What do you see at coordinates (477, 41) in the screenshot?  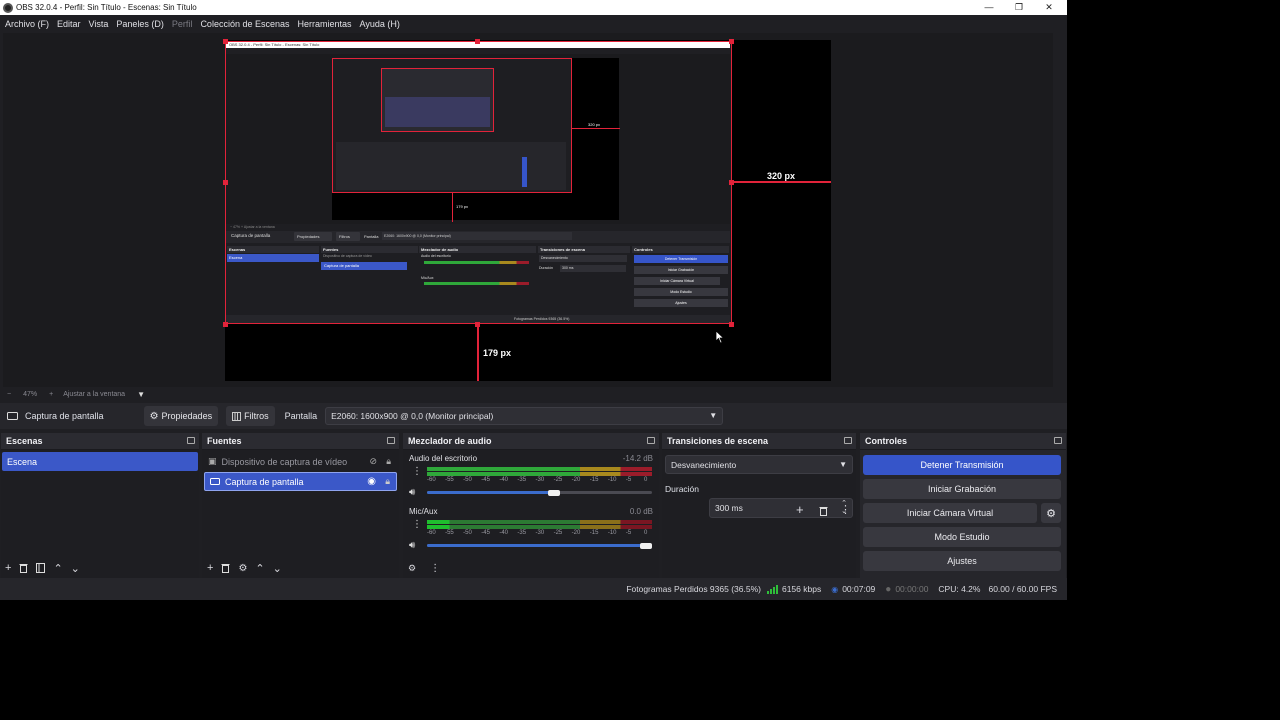 I see `resize-handle-t` at bounding box center [477, 41].